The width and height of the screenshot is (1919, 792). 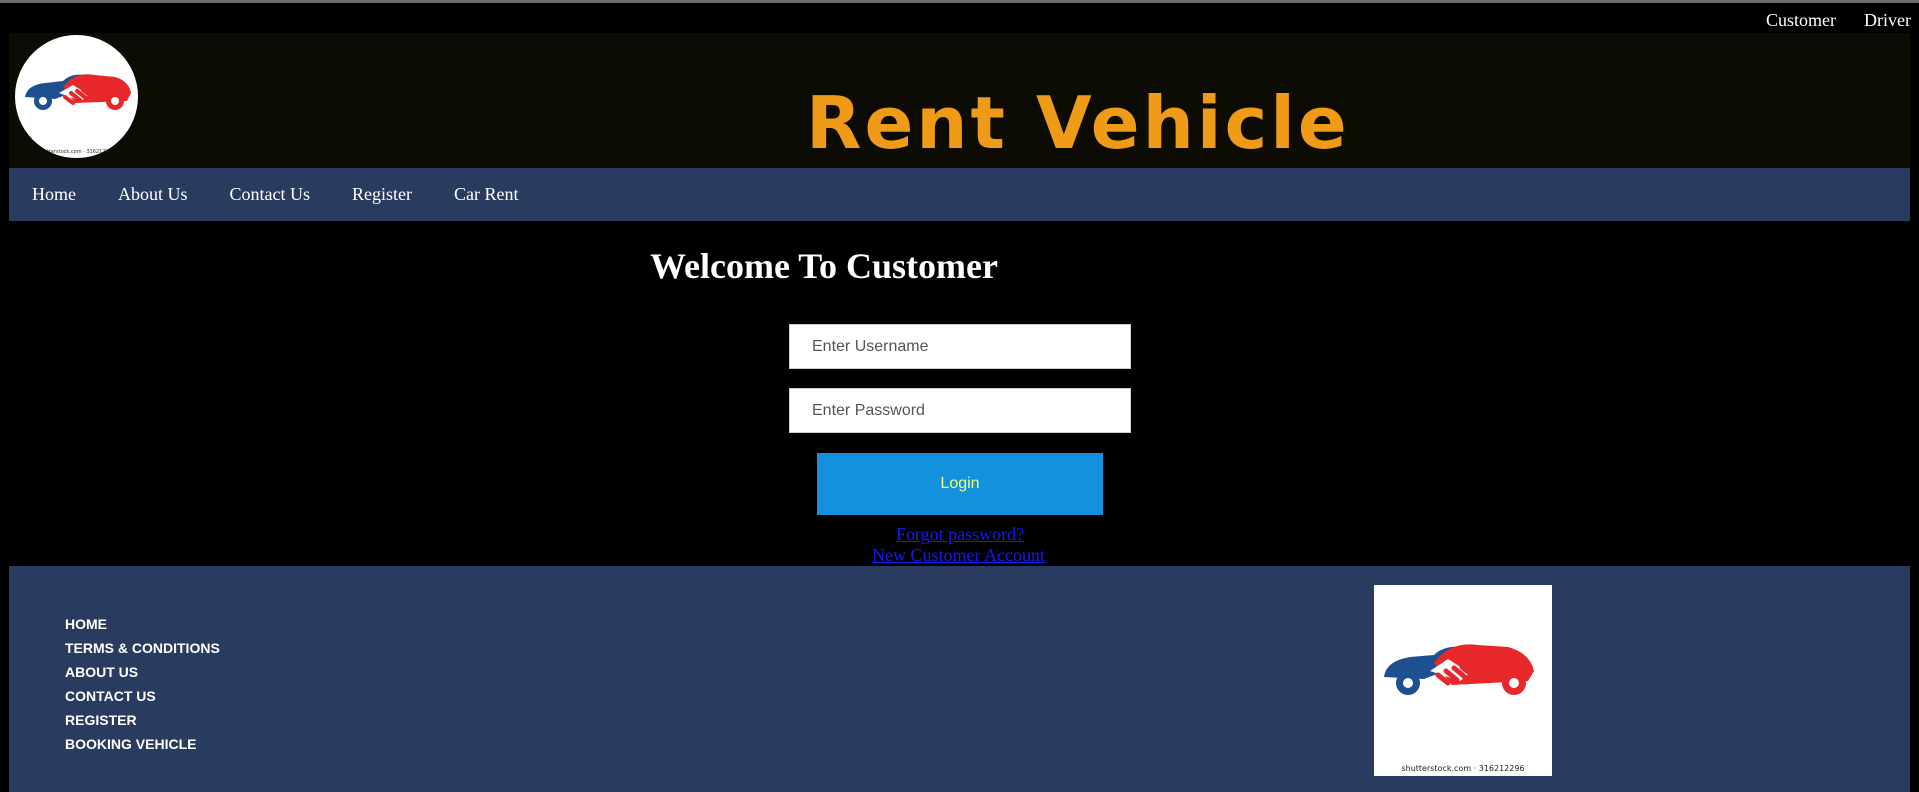 I want to click on nav-contact-us: Contact Us, so click(x=270, y=194).